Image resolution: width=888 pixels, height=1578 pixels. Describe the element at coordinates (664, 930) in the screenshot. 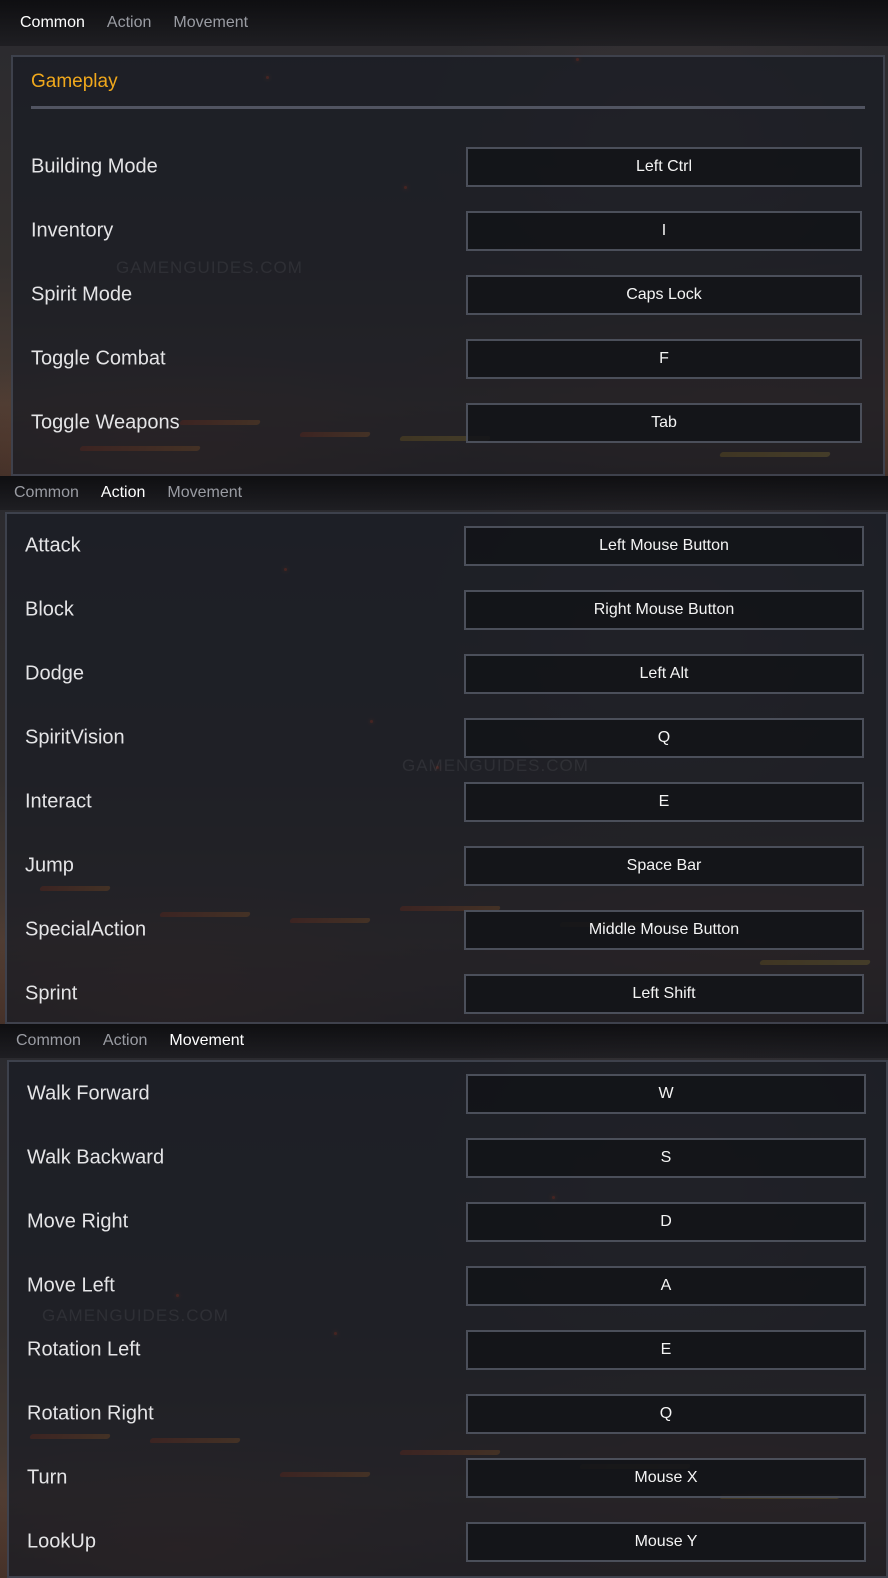

I see `key-binding-button: Middle Mouse Button` at that location.